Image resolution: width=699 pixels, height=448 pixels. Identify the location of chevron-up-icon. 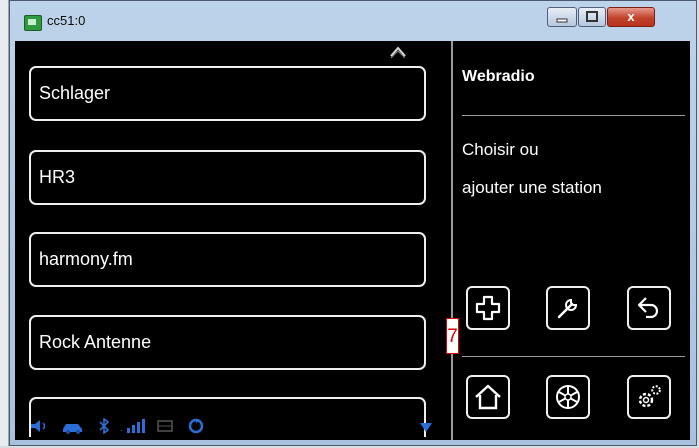
(398, 52).